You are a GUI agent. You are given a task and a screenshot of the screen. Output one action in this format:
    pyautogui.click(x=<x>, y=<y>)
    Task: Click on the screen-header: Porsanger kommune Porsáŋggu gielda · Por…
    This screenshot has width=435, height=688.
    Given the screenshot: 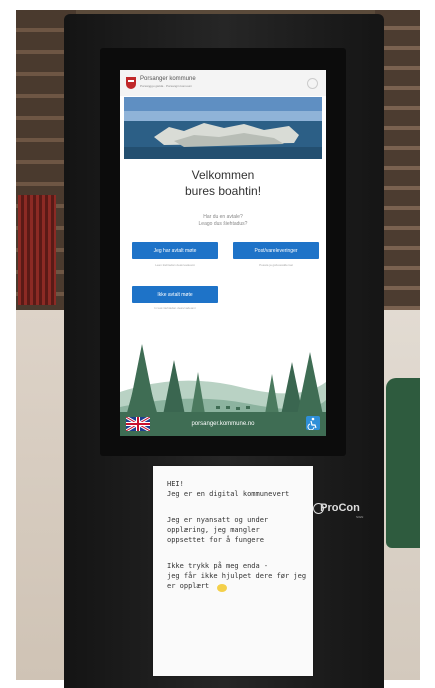 What is the action you would take?
    pyautogui.click(x=223, y=83)
    